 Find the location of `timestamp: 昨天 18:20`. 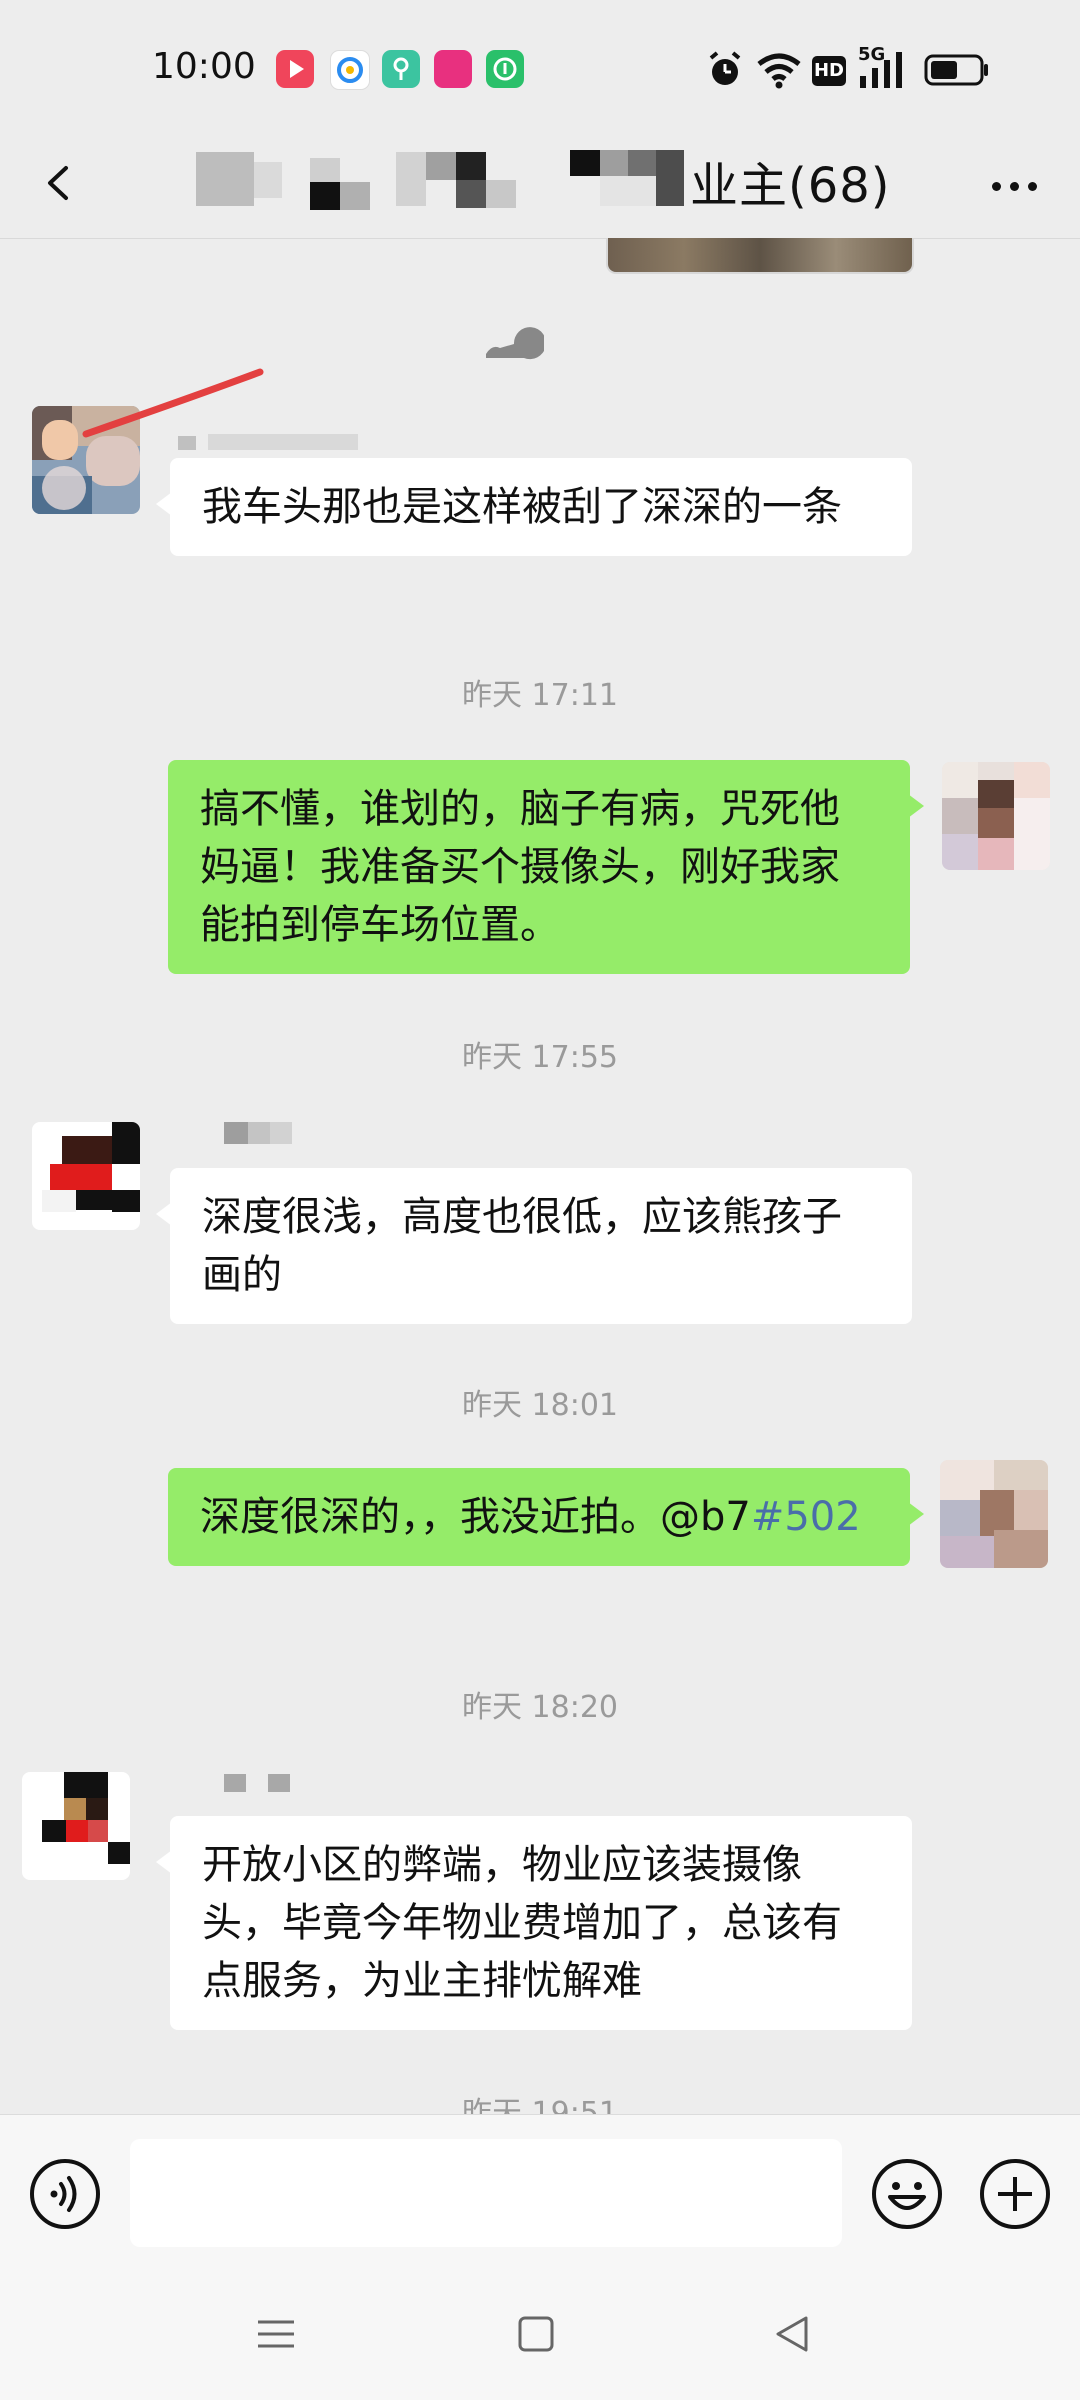

timestamp: 昨天 18:20 is located at coordinates (540, 1707).